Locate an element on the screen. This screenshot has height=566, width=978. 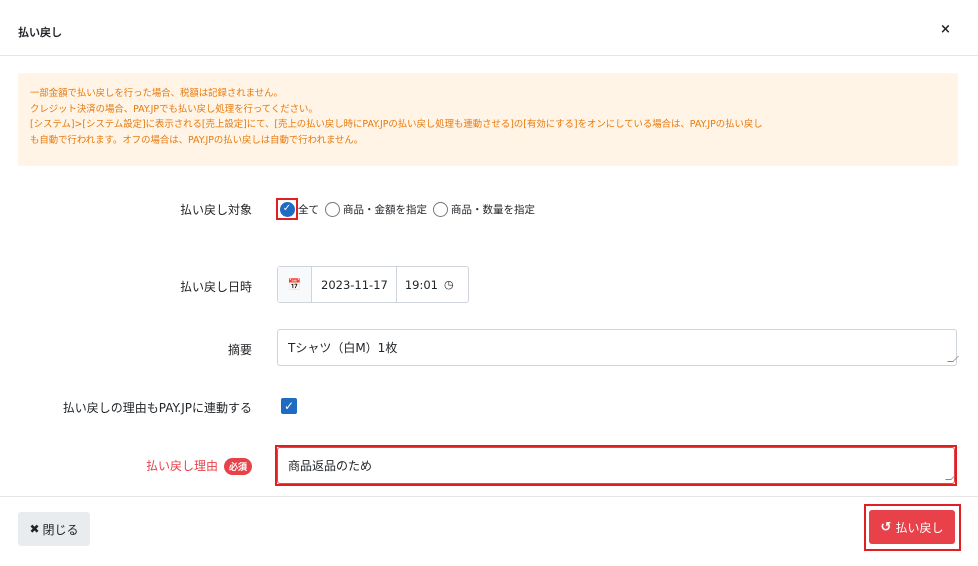
refund-button-label: 払い戻し is located at coordinates (919, 527).